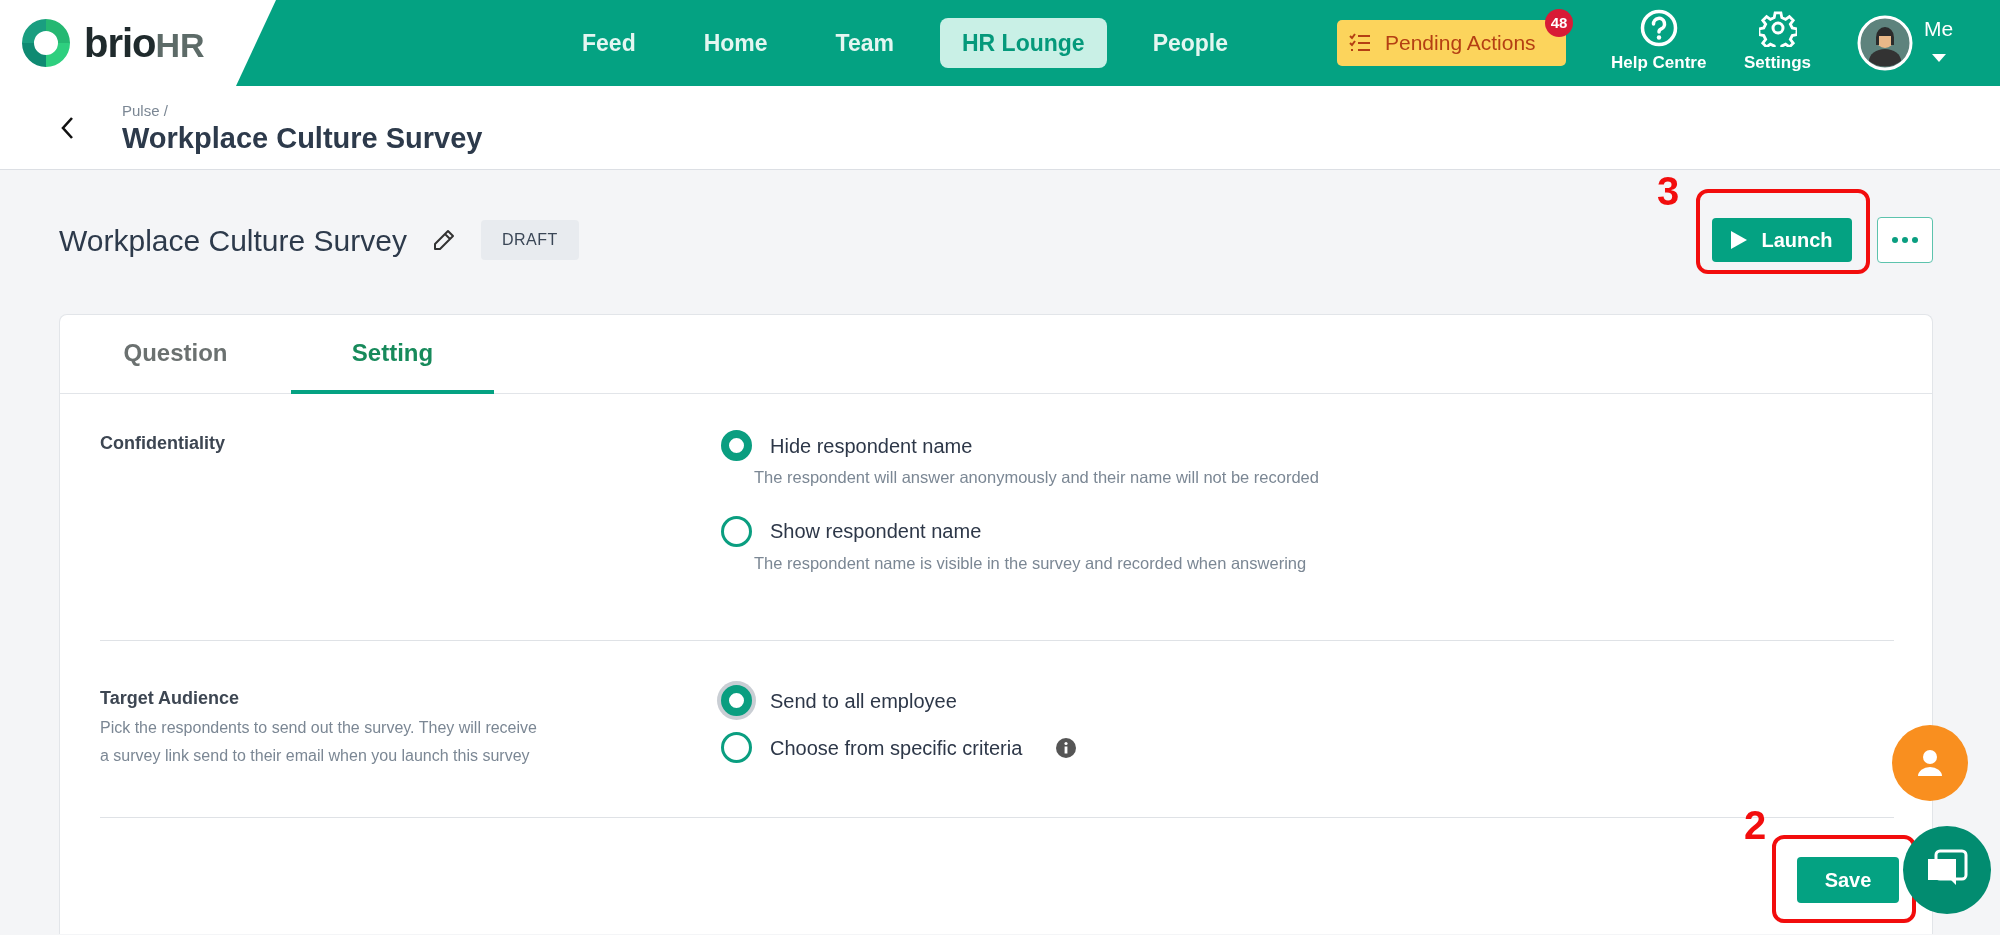 This screenshot has width=2000, height=935. Describe the element at coordinates (863, 701) in the screenshot. I see `option-label: Send to all employee` at that location.